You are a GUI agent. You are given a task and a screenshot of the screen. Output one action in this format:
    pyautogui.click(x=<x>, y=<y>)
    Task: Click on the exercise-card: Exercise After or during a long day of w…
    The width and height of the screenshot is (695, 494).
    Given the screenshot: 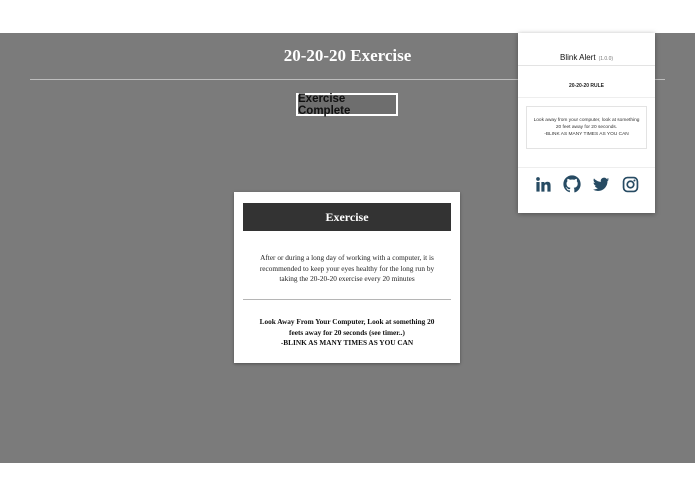 What is the action you would take?
    pyautogui.click(x=347, y=277)
    